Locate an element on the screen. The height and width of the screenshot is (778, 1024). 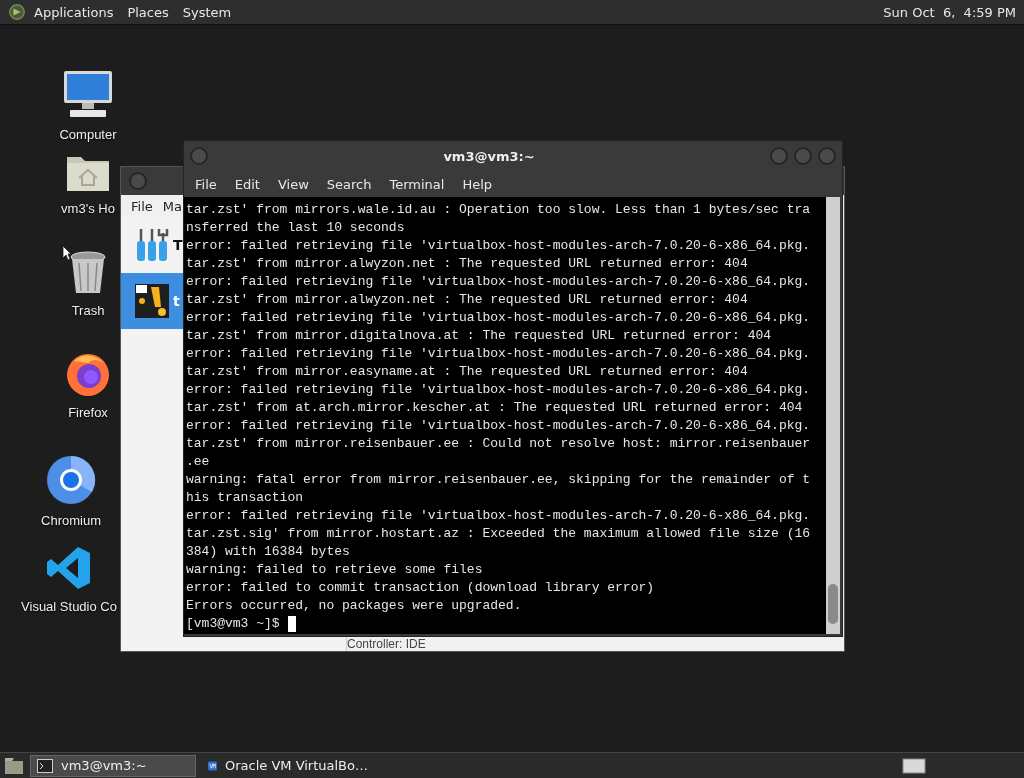
terminal-output-line: error: failed to commit transaction (download library error) is located at coordinates (421, 588).